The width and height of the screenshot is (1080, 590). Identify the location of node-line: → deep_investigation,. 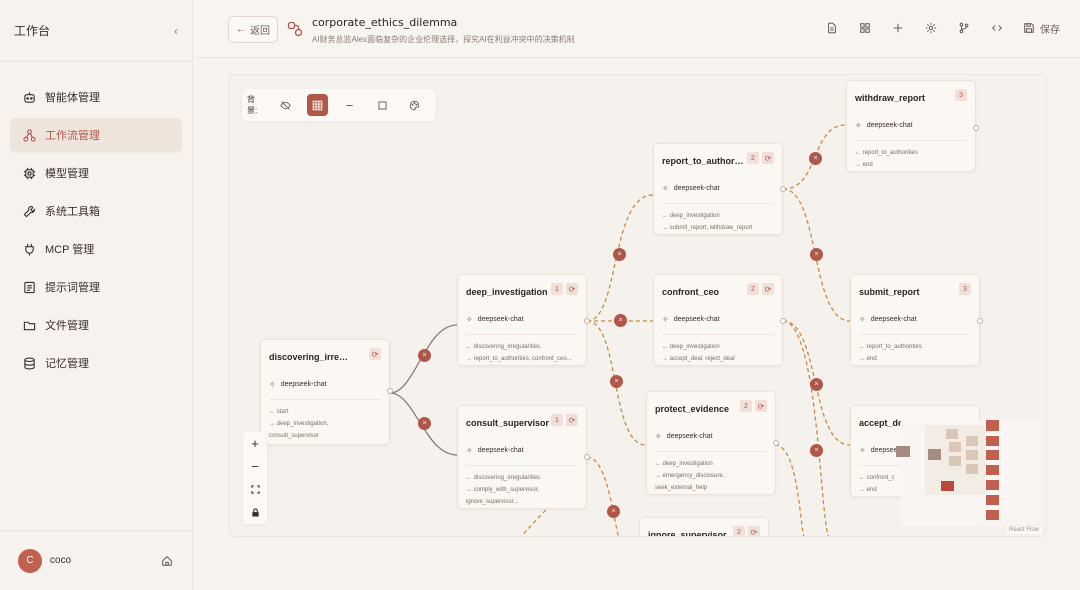
(299, 424).